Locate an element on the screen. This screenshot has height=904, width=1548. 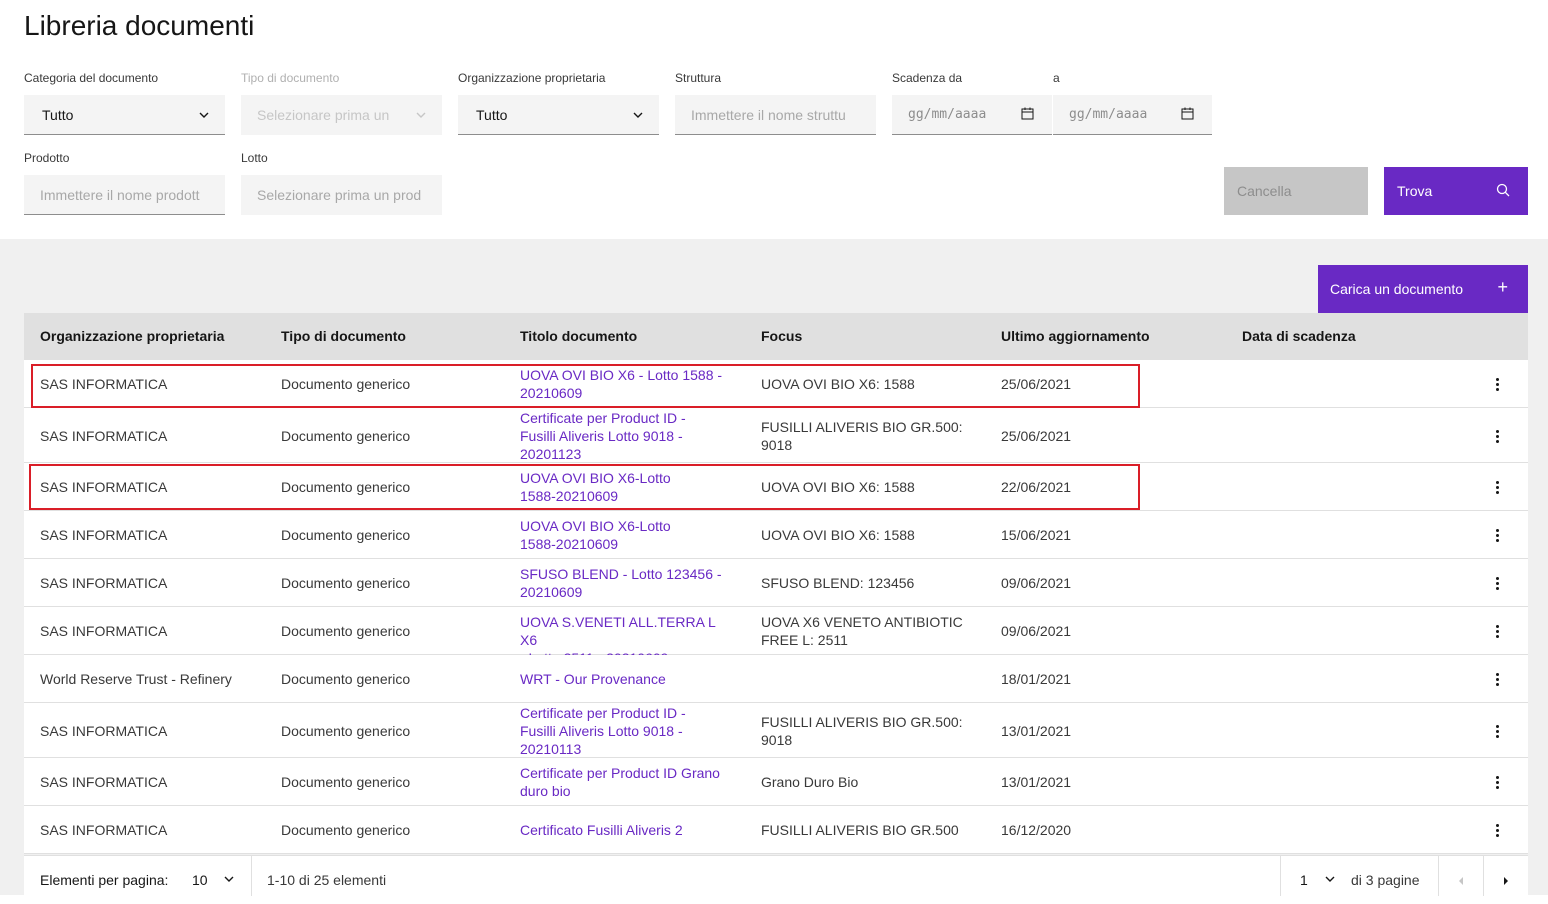
cell-last-update: 25/06/2021 is located at coordinates (1036, 384).